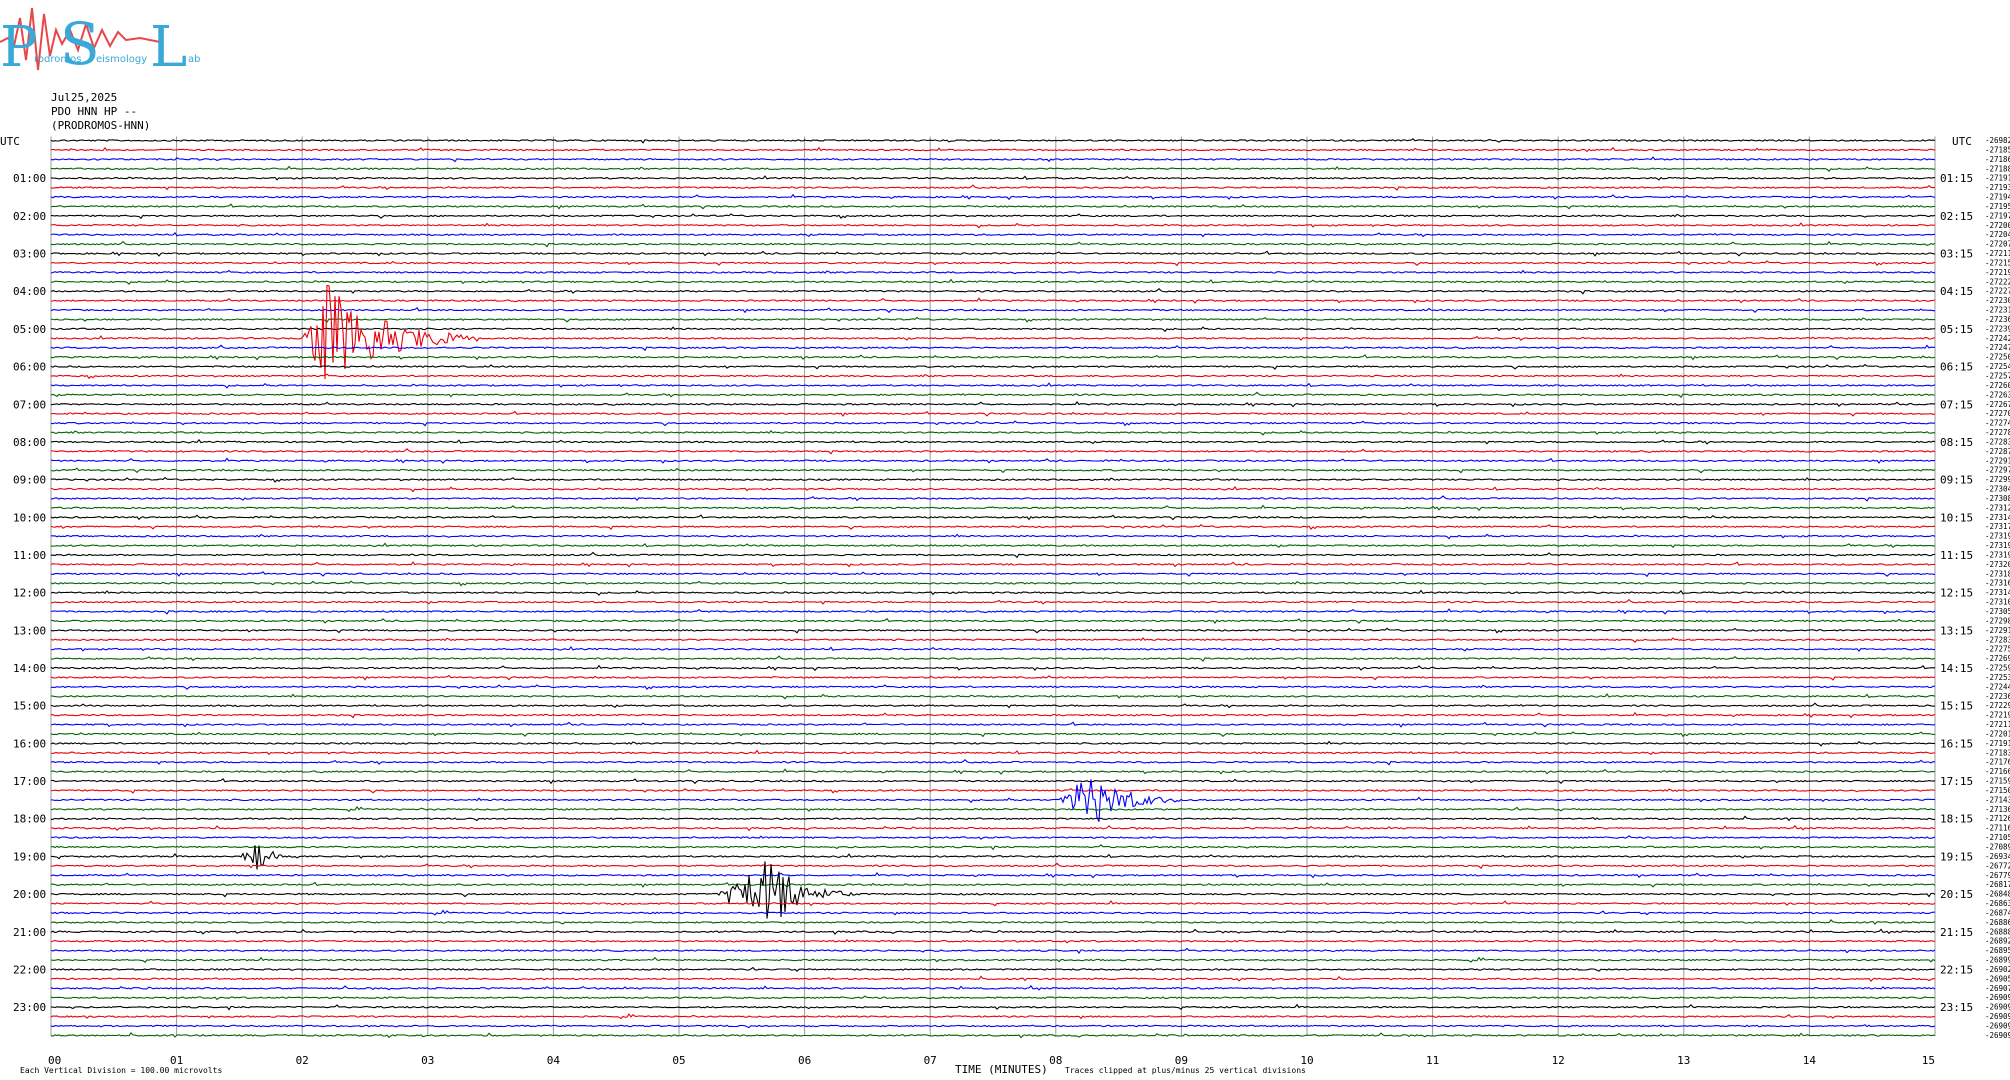 The width and height of the screenshot is (2010, 1080). What do you see at coordinates (1956, 743) in the screenshot?
I see `right-time-label-16: 16:15` at bounding box center [1956, 743].